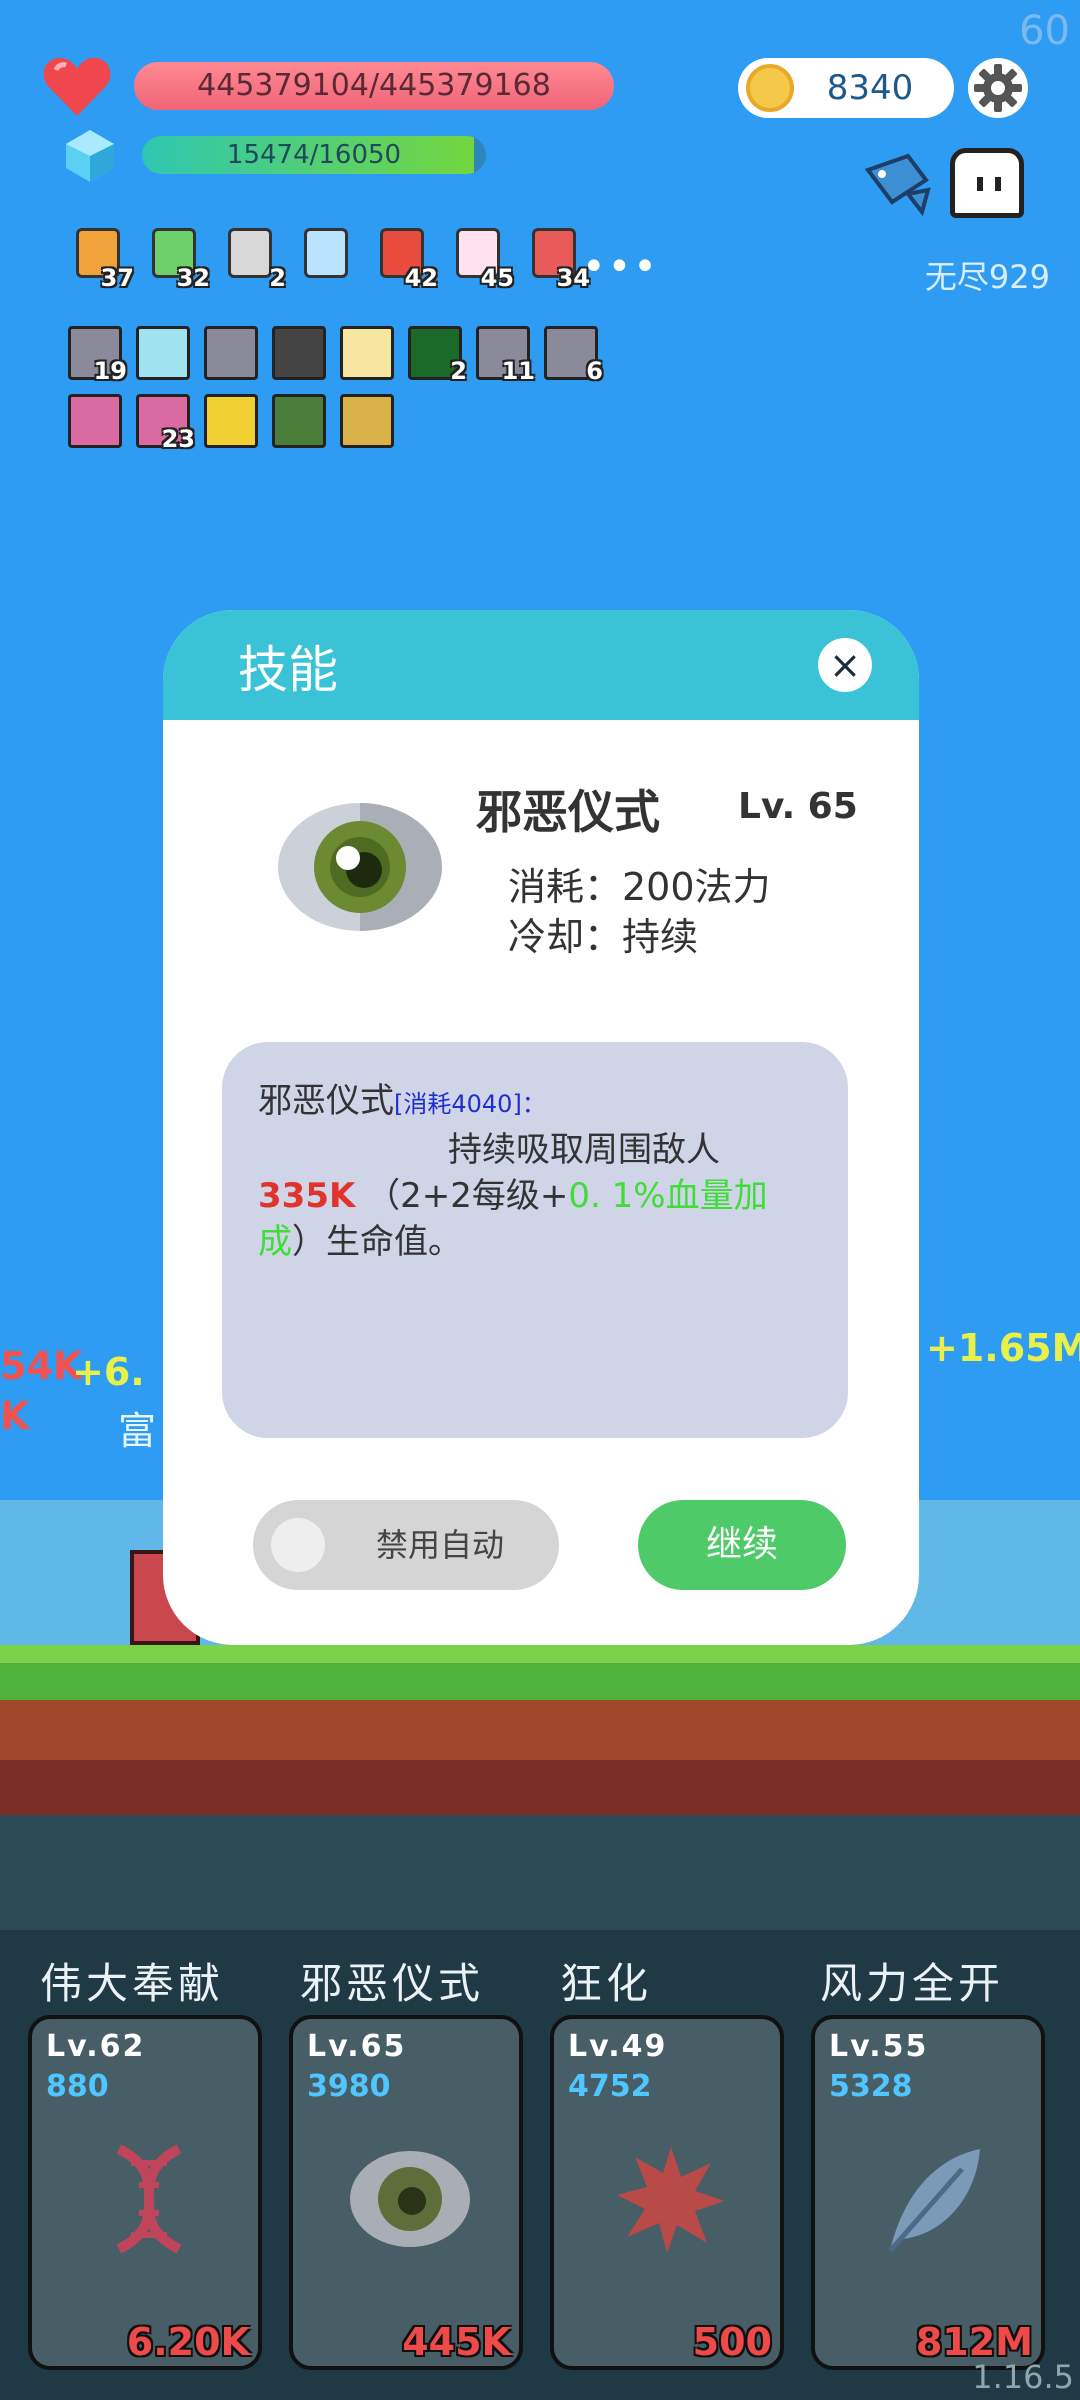  What do you see at coordinates (392, 1983) in the screenshot?
I see `skill-bar-label: 邪恶仪式` at bounding box center [392, 1983].